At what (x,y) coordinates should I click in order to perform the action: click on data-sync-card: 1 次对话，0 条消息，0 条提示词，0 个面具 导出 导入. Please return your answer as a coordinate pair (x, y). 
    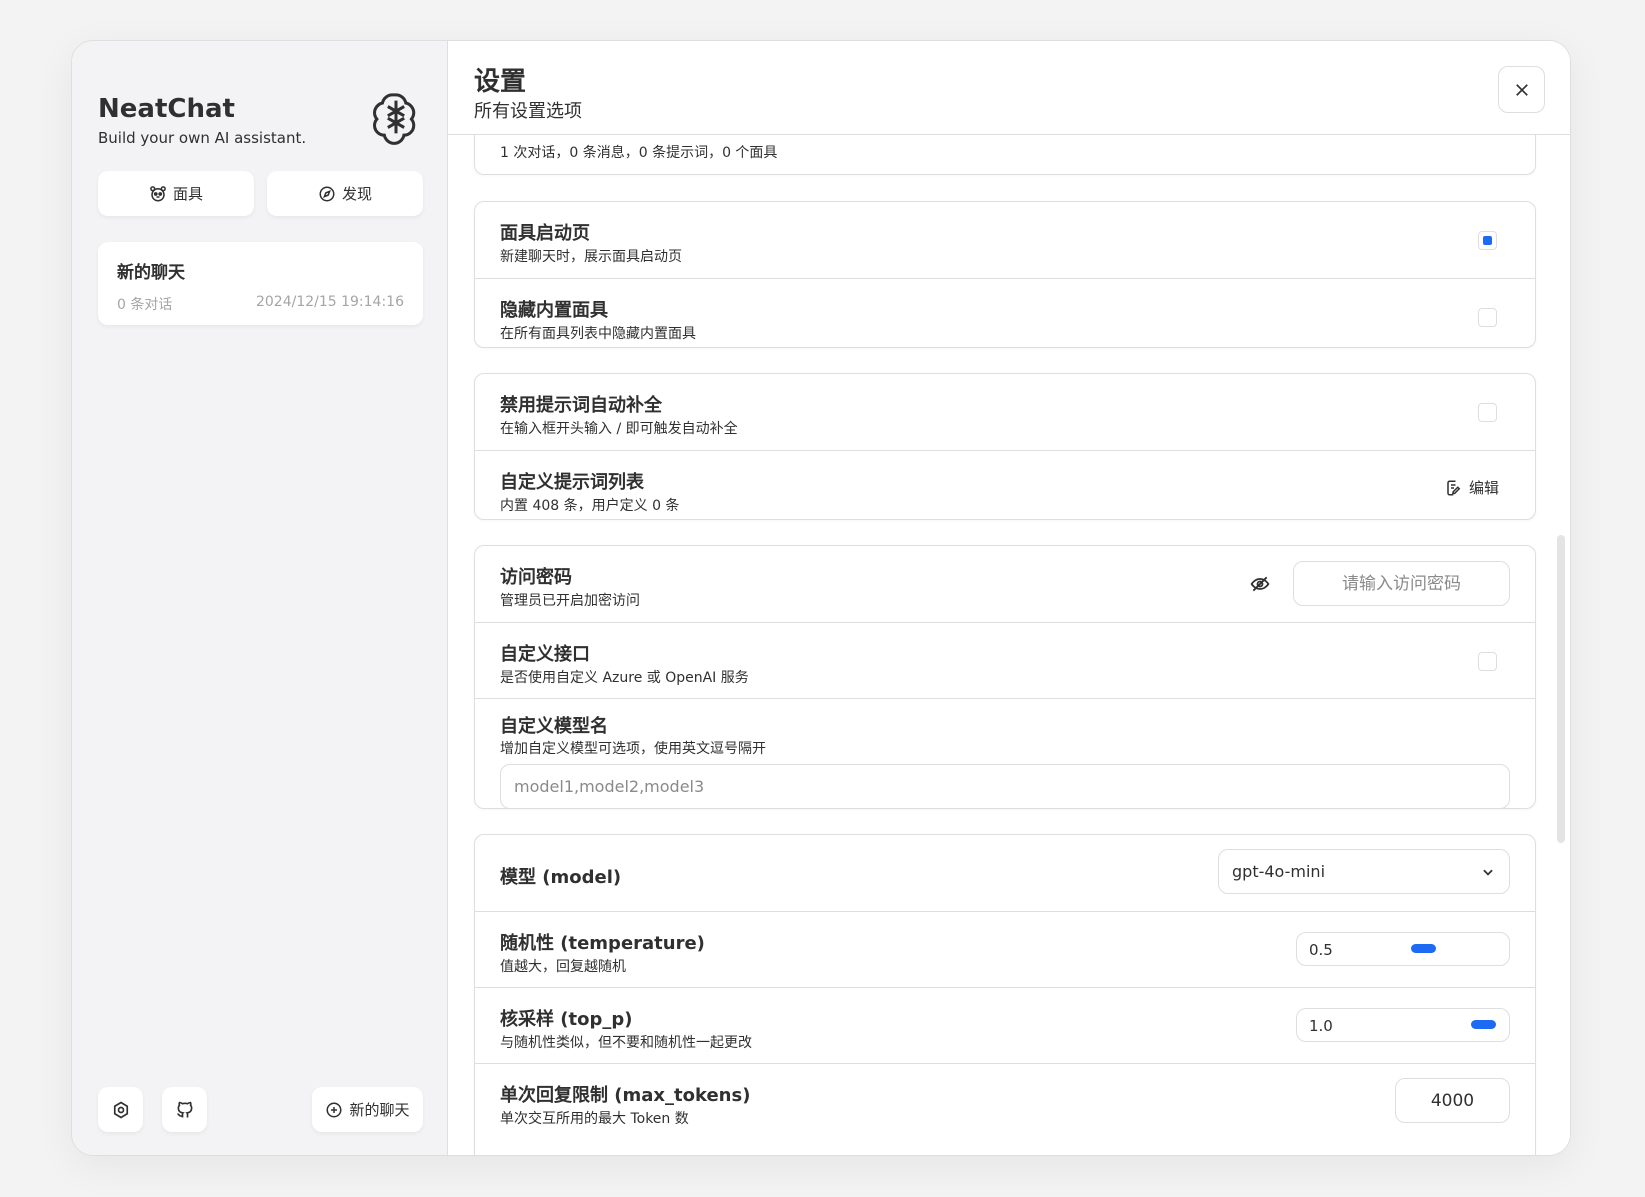
    Looking at the image, I should click on (1005, 155).